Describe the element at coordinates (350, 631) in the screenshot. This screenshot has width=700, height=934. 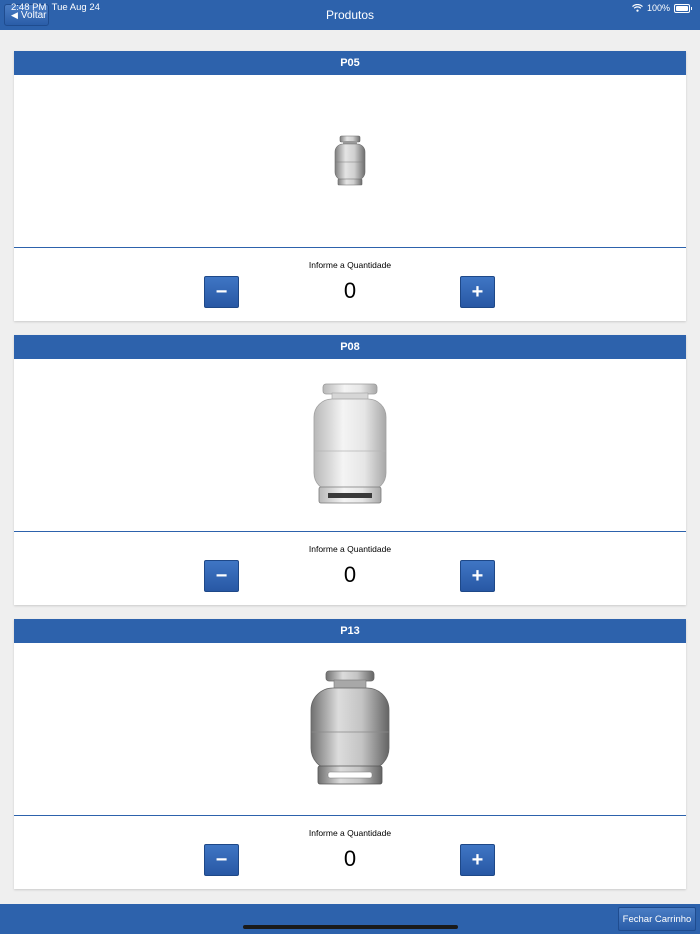
I see `product-name: P13` at that location.